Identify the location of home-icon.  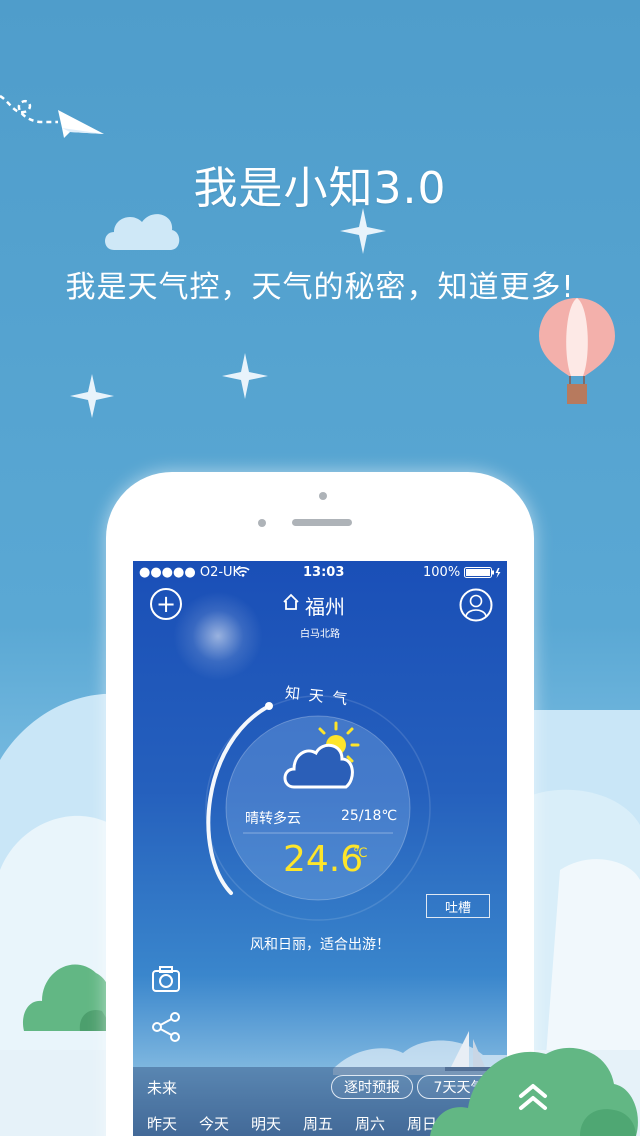
(291, 601).